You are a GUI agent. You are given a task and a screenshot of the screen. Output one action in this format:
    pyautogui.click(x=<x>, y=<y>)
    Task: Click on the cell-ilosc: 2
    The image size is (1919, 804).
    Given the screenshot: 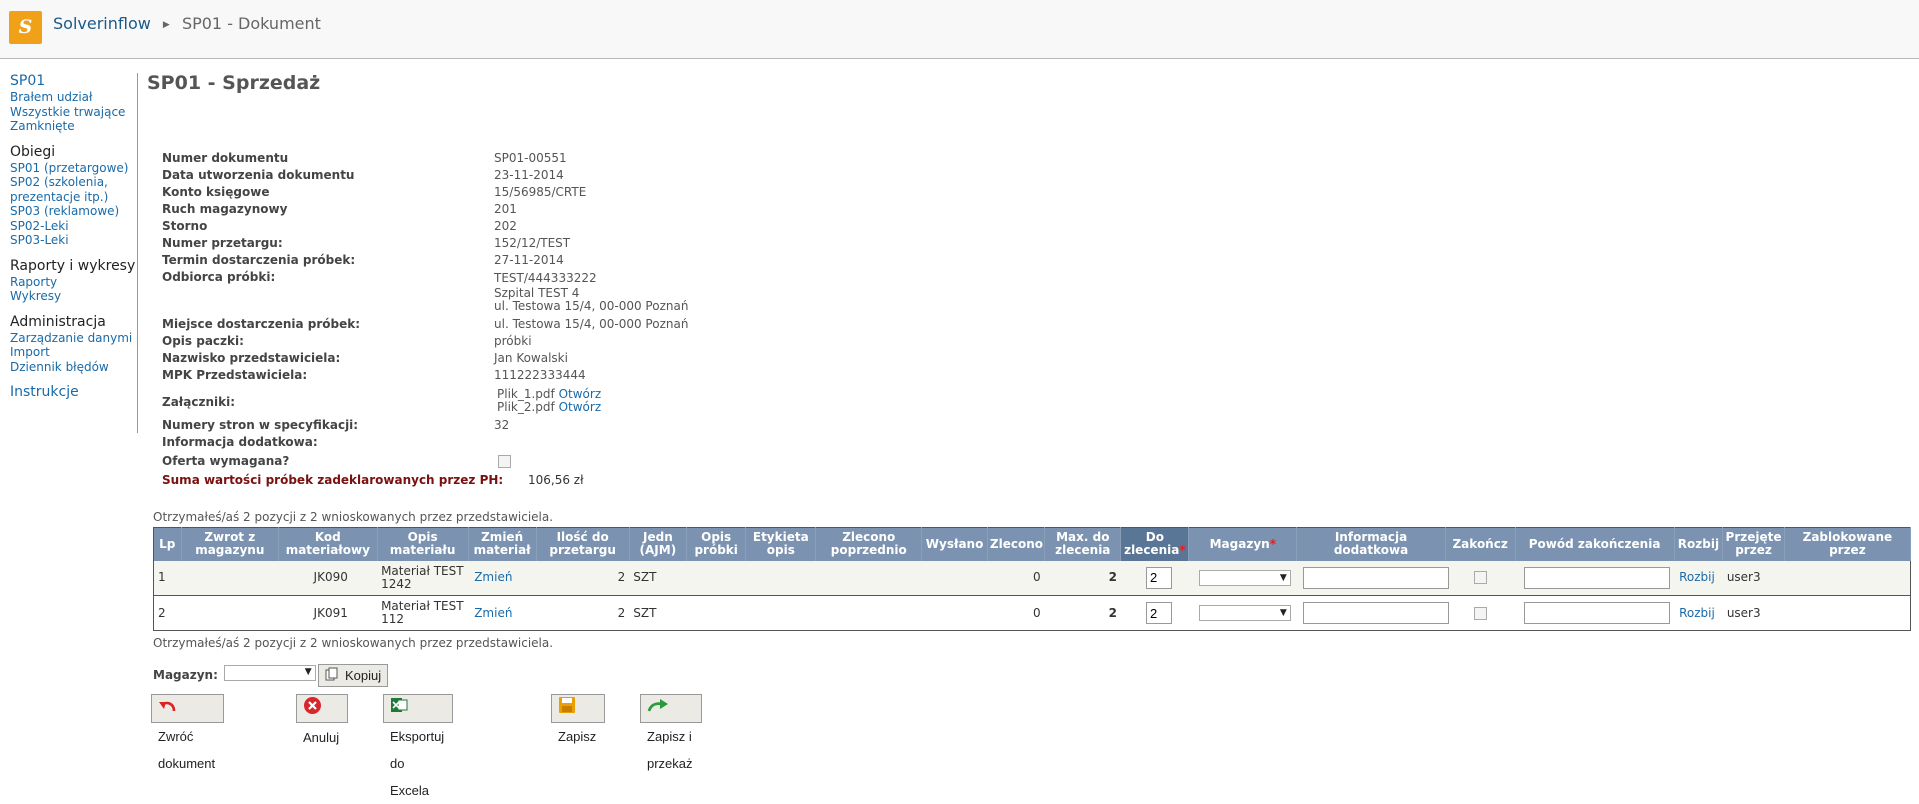 What is the action you would take?
    pyautogui.click(x=583, y=613)
    